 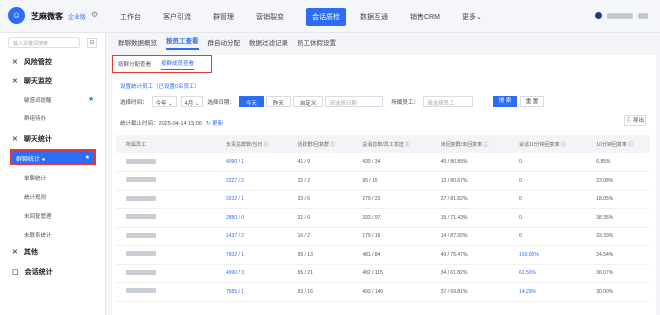 I want to click on month-select: 4月 ⌄, so click(x=192, y=101).